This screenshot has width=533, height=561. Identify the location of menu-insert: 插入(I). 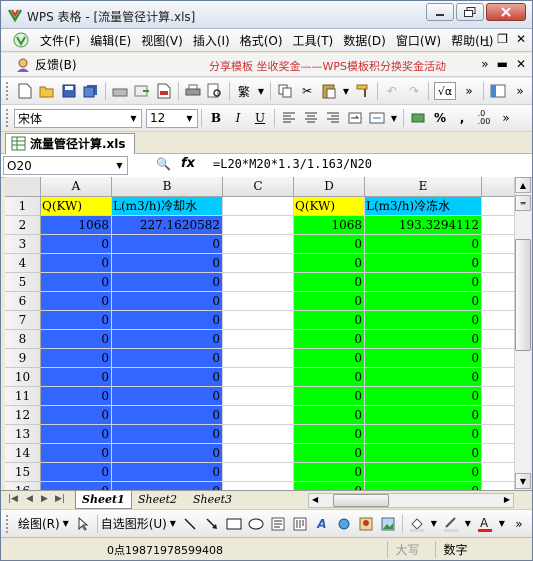
(211, 40).